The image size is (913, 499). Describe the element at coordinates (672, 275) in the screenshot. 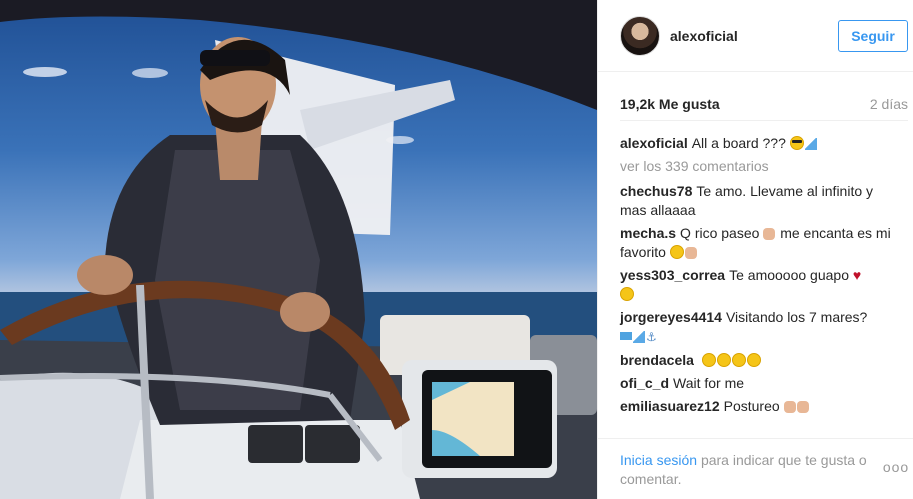

I see `comment-user: yess303_correa` at that location.